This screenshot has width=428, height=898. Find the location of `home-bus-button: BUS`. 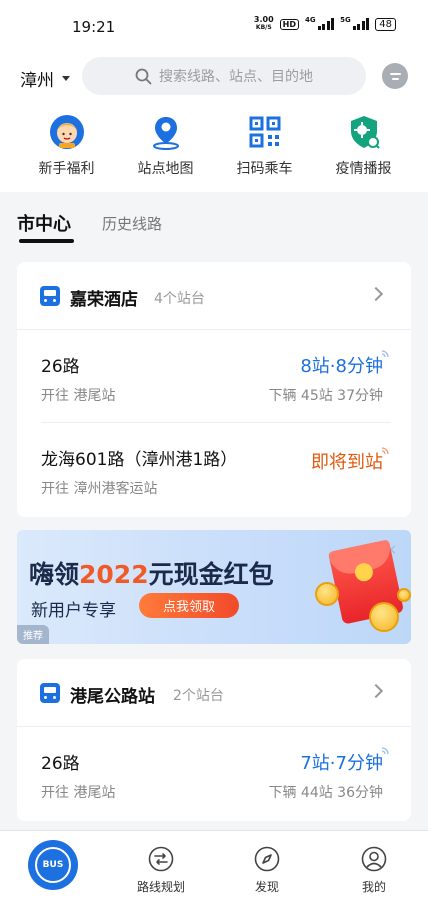

home-bus-button: BUS is located at coordinates (53, 865).